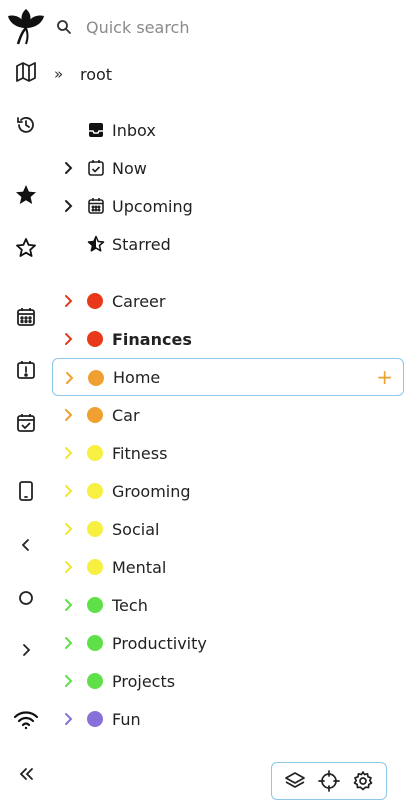 Image resolution: width=408 pixels, height=800 pixels. What do you see at coordinates (228, 206) in the screenshot?
I see `tree-item-upcoming: Upcoming` at bounding box center [228, 206].